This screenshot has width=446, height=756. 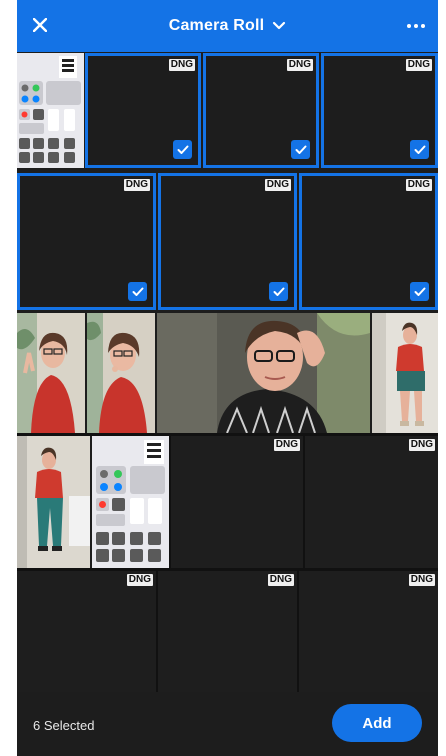 I want to click on more-options-button, so click(x=416, y=26).